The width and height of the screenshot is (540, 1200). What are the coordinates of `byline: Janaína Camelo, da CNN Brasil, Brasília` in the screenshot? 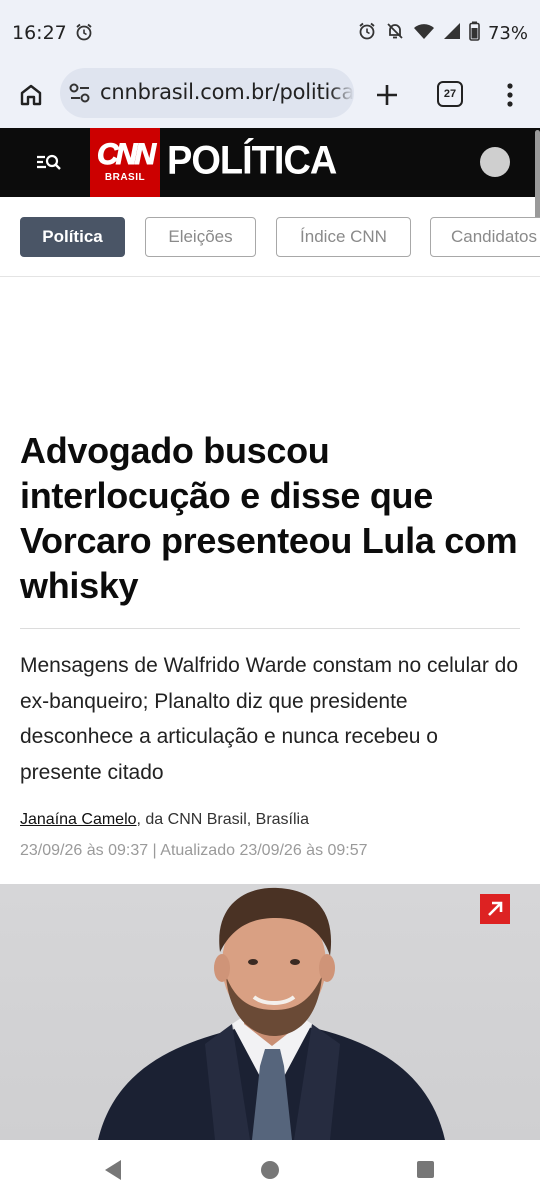 It's located at (164, 820).